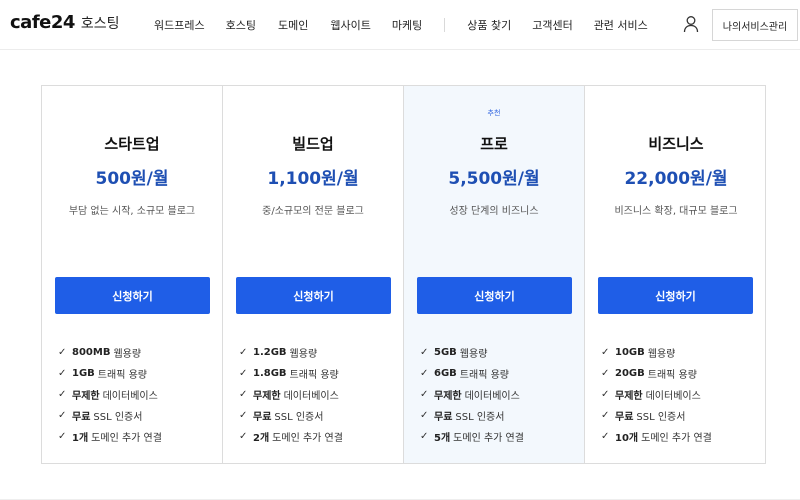  What do you see at coordinates (293, 25) in the screenshot?
I see `nav-item-domain: 도메인` at bounding box center [293, 25].